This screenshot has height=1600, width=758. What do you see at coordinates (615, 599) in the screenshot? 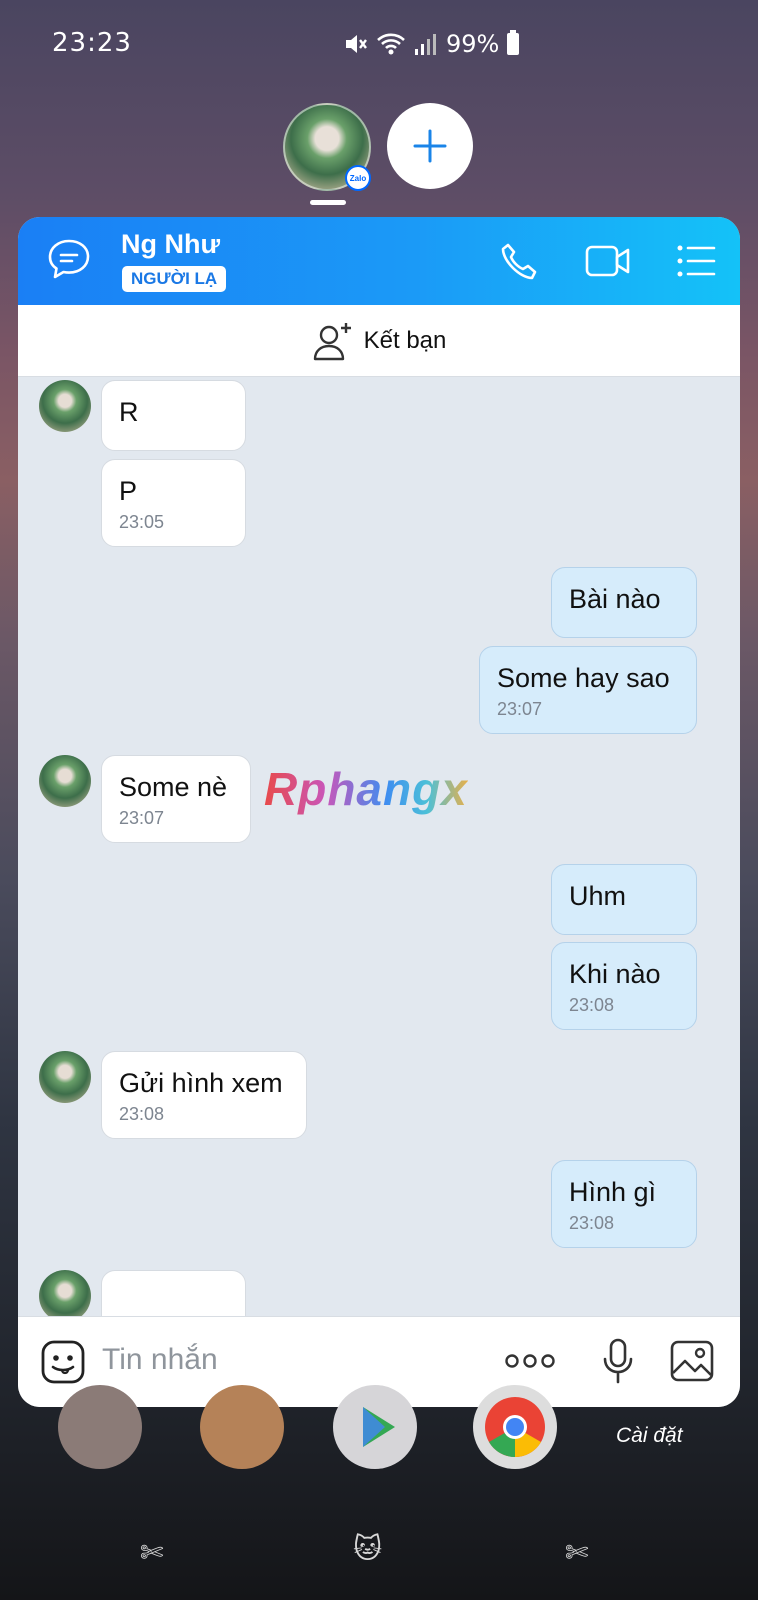
I see `message-text: Bài nào` at bounding box center [615, 599].